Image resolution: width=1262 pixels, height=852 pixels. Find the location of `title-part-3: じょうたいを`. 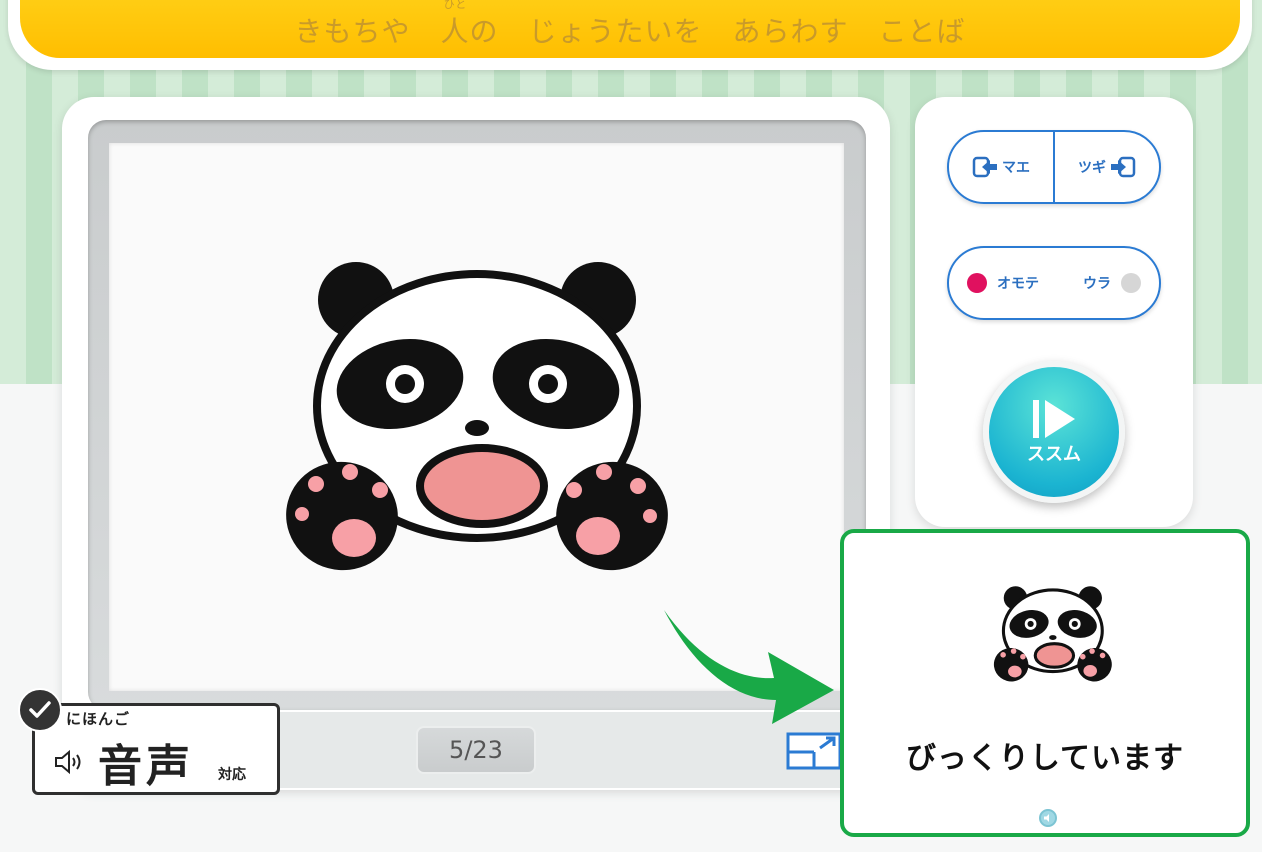

title-part-3: じょうたいを is located at coordinates (615, 31).